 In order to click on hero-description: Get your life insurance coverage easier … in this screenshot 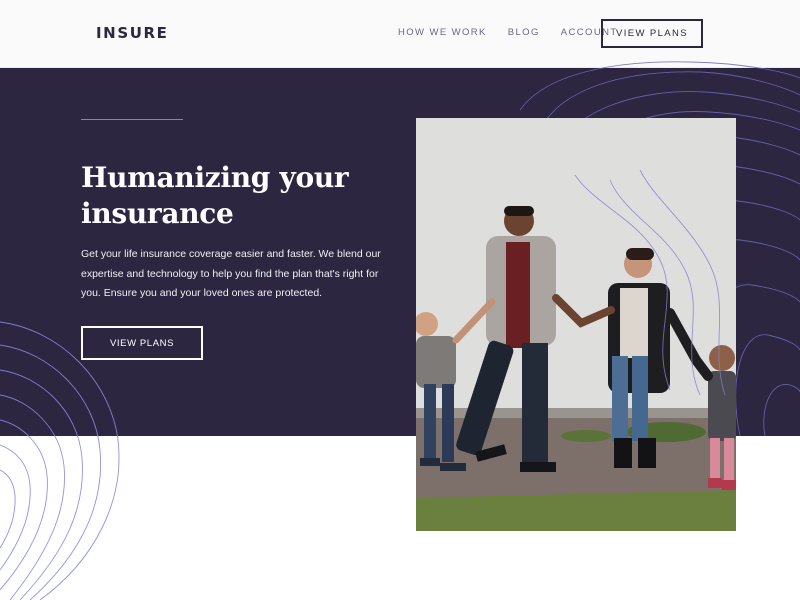, I will do `click(231, 274)`.